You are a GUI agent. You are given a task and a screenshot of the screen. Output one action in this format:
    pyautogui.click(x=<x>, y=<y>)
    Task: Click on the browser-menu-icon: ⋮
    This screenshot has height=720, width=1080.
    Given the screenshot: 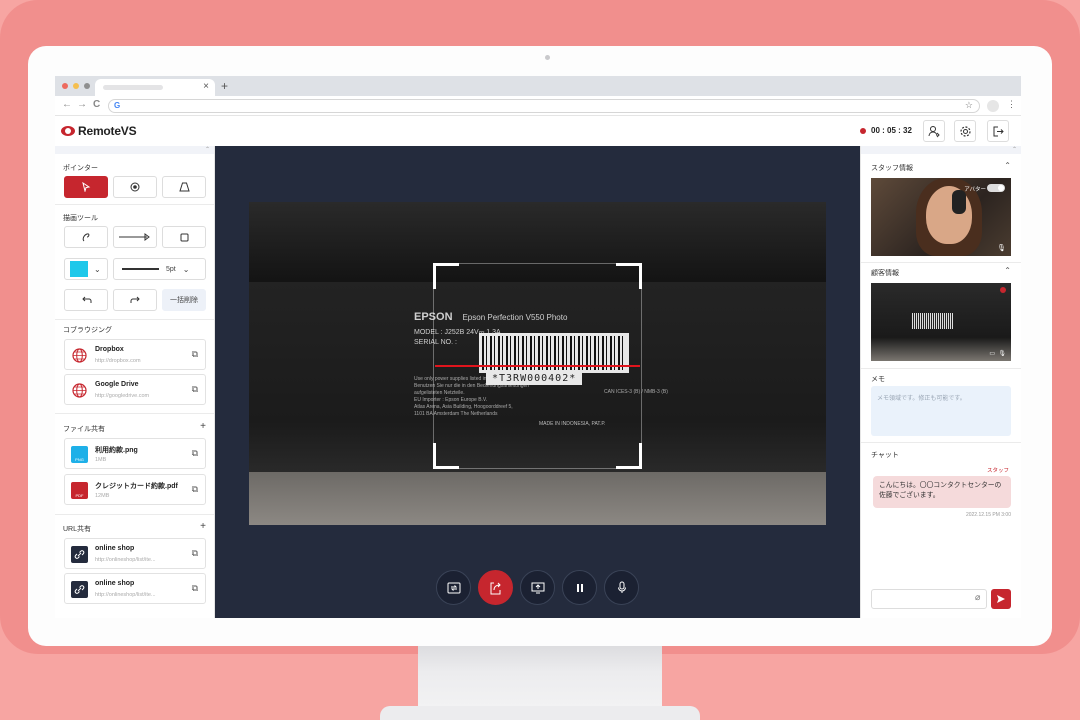 What is the action you would take?
    pyautogui.click(x=1011, y=104)
    